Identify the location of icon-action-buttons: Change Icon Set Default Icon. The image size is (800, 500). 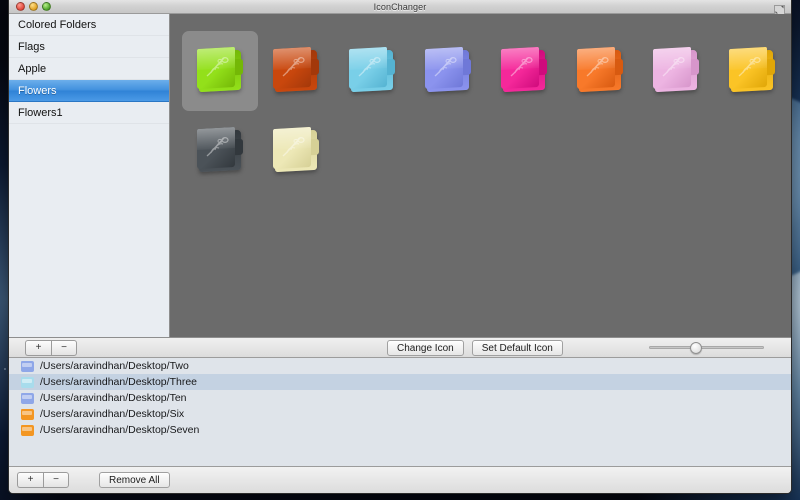
(475, 347).